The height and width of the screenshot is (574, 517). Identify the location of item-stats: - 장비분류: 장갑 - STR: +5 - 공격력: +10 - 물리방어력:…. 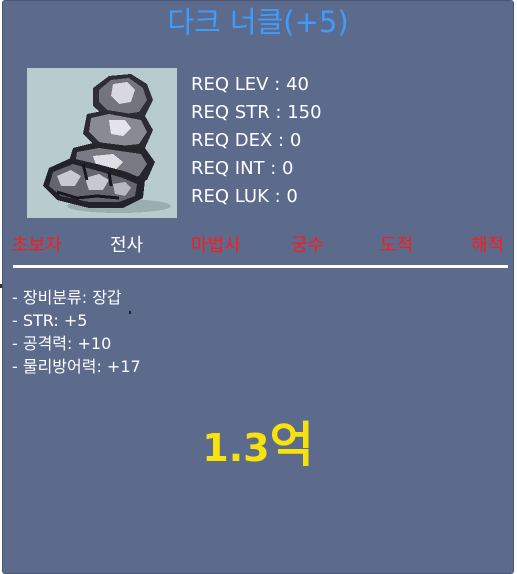
(76, 333).